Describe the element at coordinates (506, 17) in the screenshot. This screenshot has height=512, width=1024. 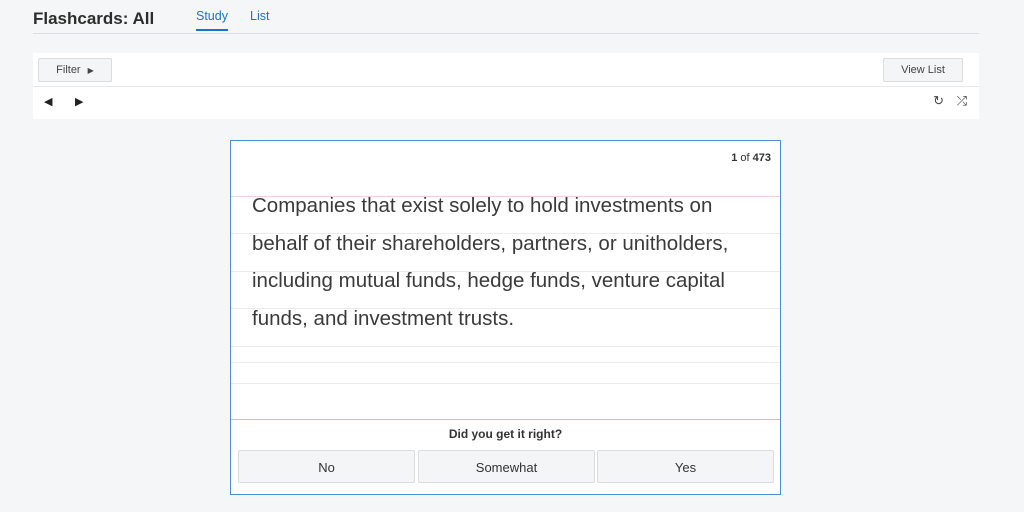
I see `page-header: Flashcards: All Study List` at that location.